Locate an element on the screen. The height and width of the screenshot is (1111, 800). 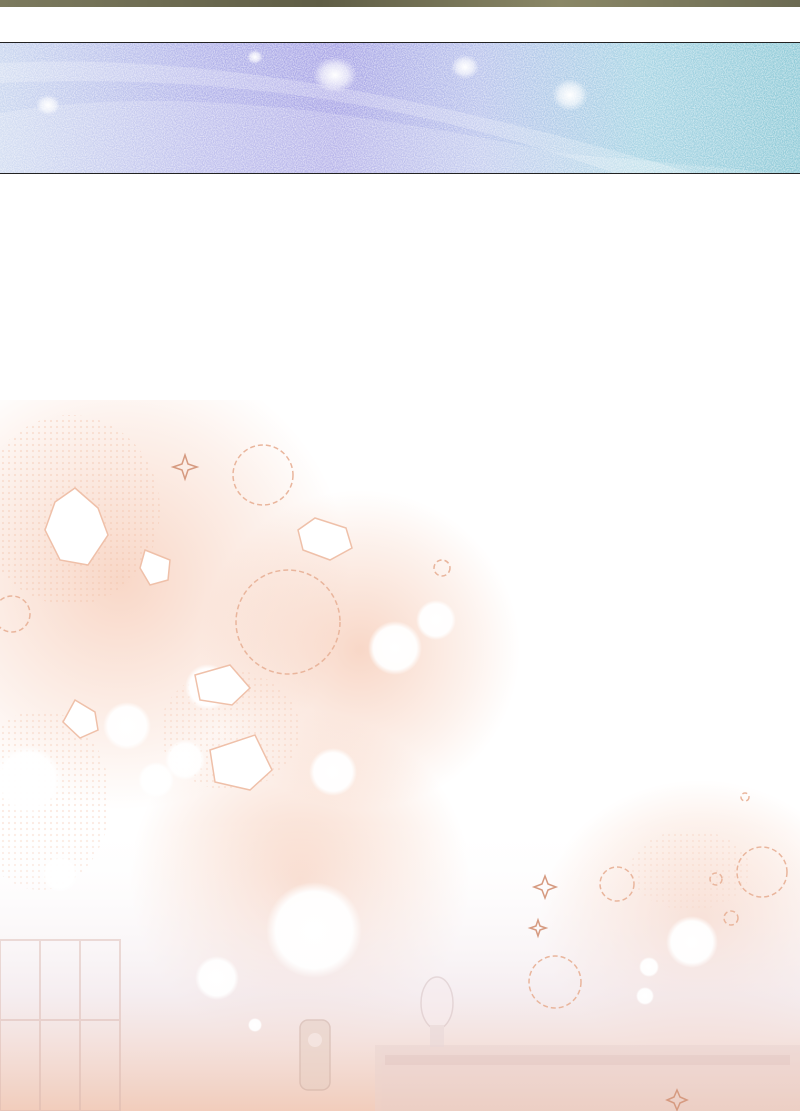
sky-sparkle-panel is located at coordinates (400, 108).